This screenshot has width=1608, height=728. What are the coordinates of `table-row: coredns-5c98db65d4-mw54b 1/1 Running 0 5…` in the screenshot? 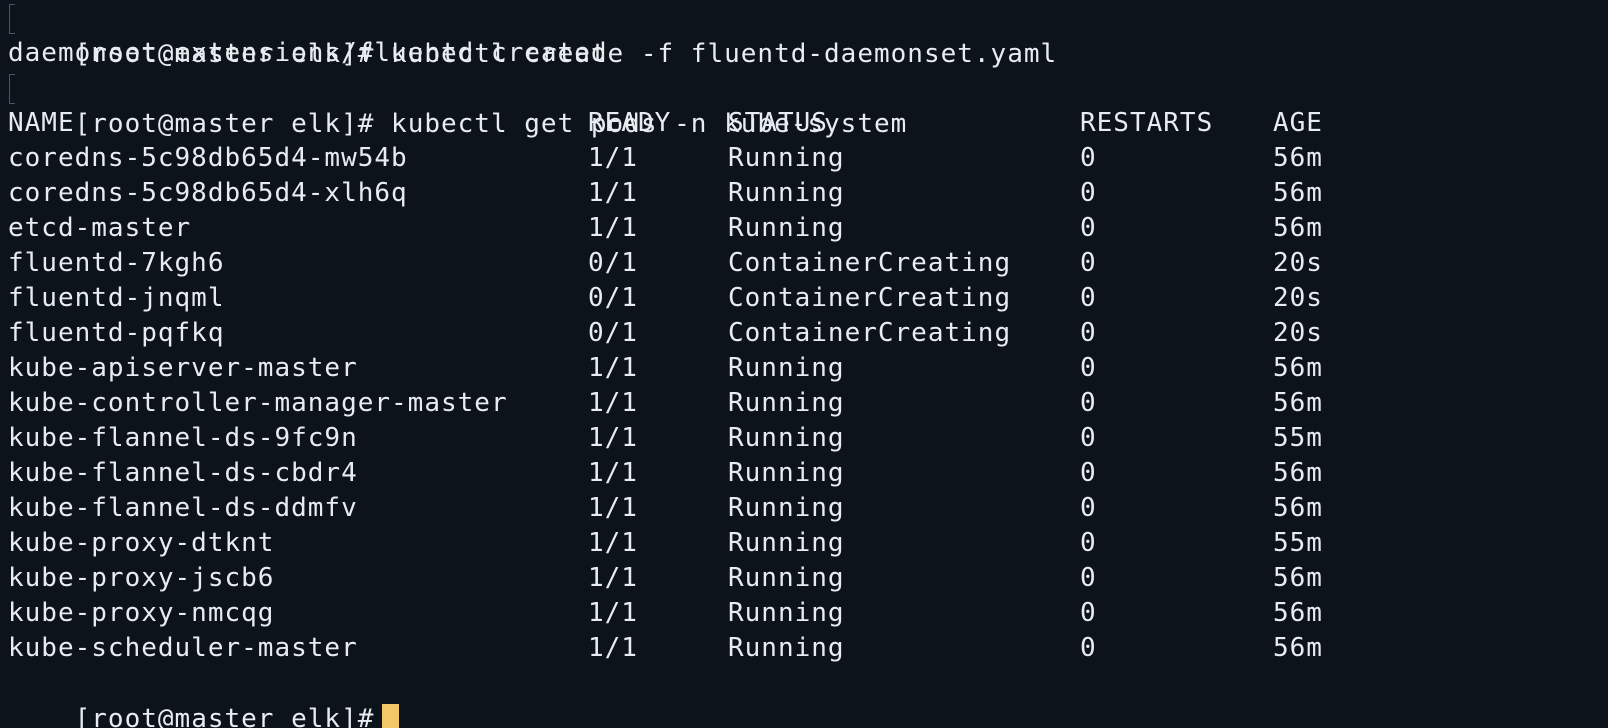 It's located at (665, 158).